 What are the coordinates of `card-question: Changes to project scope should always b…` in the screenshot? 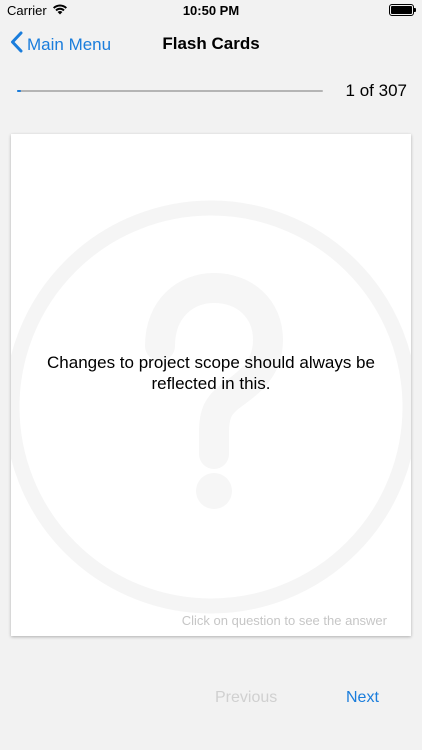 It's located at (211, 373).